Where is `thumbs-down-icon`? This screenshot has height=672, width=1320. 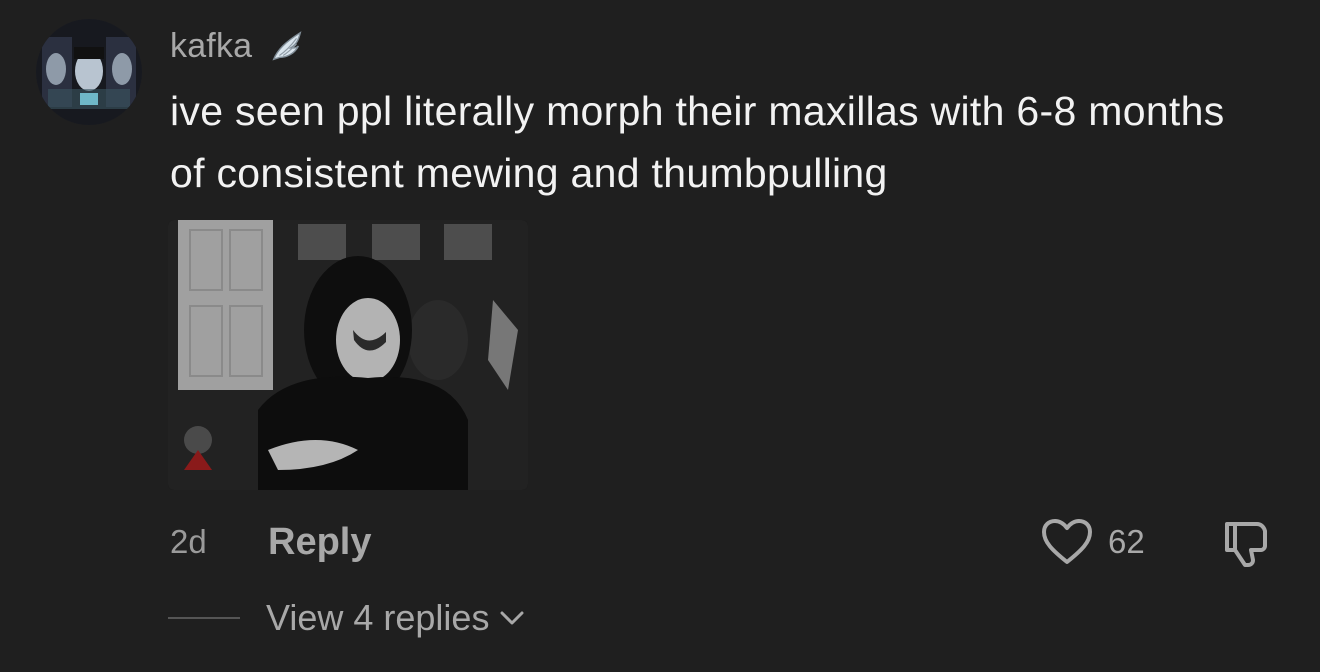
thumbs-down-icon is located at coordinates (1246, 544).